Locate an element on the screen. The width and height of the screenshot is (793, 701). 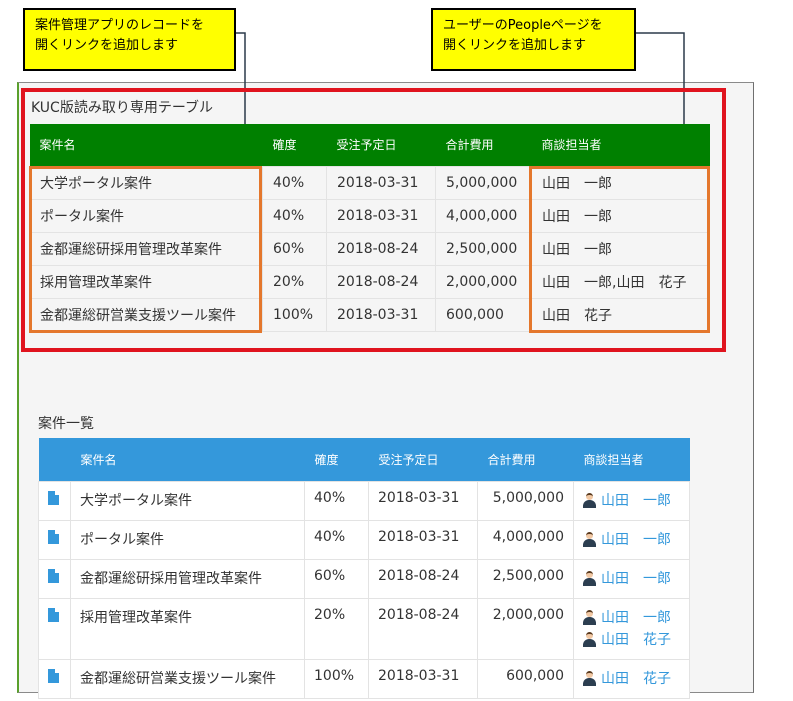
cell-probability: 100% is located at coordinates (336, 678).